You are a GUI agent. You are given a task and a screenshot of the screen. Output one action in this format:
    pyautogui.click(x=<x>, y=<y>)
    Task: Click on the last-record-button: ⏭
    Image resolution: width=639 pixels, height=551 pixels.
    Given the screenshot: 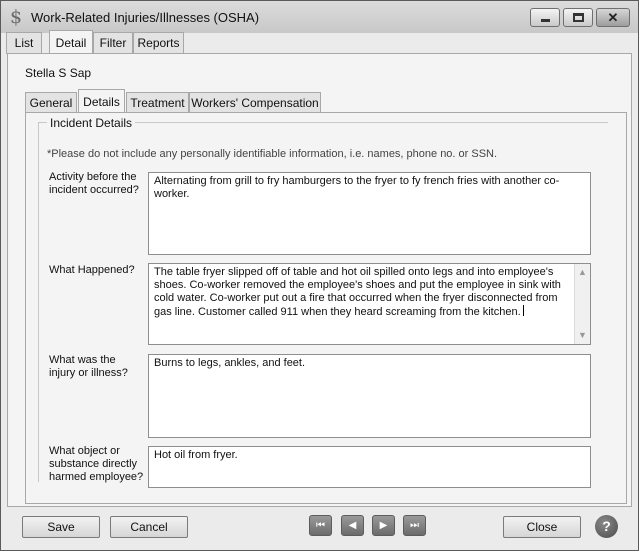 What is the action you would take?
    pyautogui.click(x=414, y=525)
    